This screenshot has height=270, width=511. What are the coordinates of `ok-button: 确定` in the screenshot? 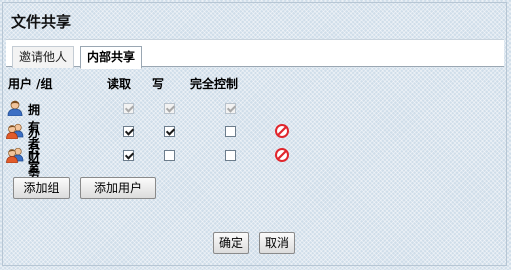 It's located at (231, 243).